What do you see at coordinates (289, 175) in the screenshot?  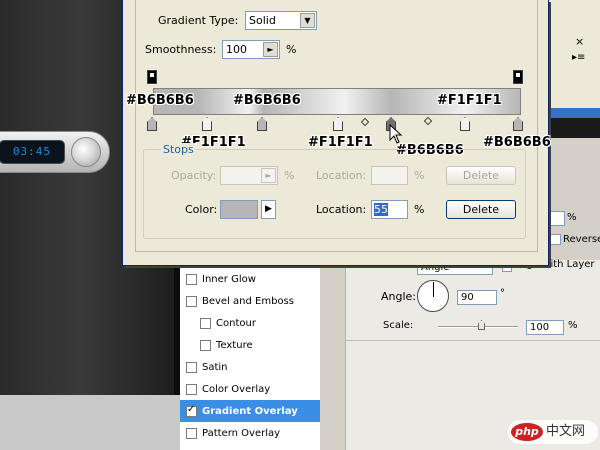 I see `opacity-unit: %` at bounding box center [289, 175].